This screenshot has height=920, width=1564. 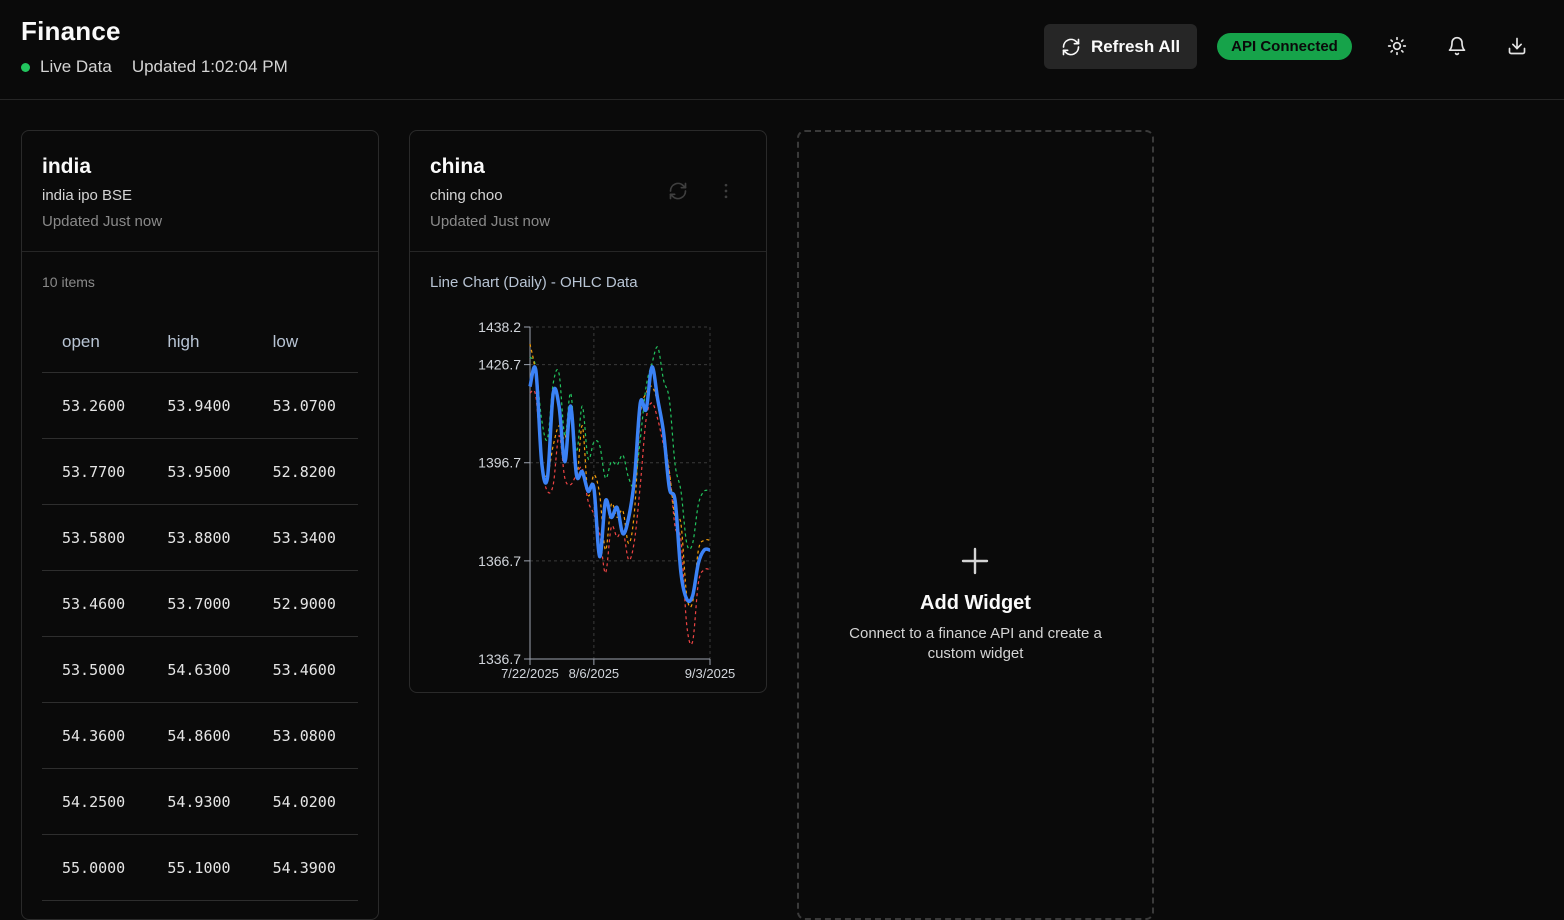 I want to click on cell-low: 54.3900, so click(x=304, y=867).